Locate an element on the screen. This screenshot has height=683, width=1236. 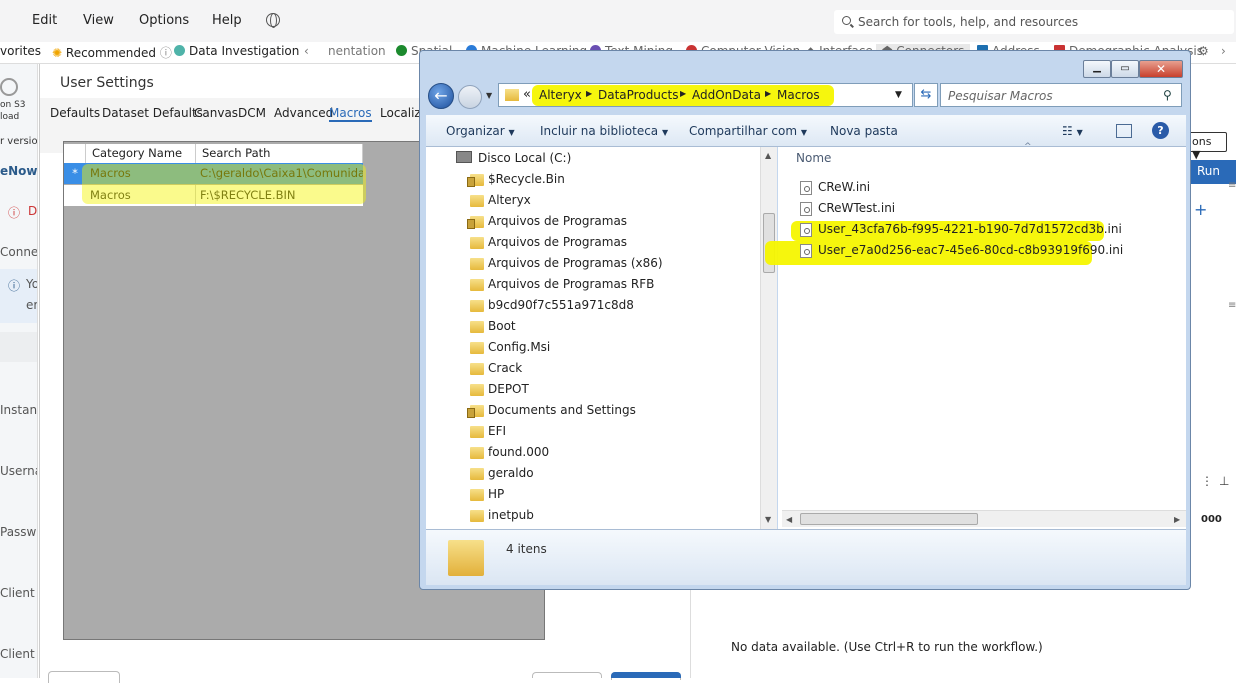
tab-macros: Macros is located at coordinates (350, 114).